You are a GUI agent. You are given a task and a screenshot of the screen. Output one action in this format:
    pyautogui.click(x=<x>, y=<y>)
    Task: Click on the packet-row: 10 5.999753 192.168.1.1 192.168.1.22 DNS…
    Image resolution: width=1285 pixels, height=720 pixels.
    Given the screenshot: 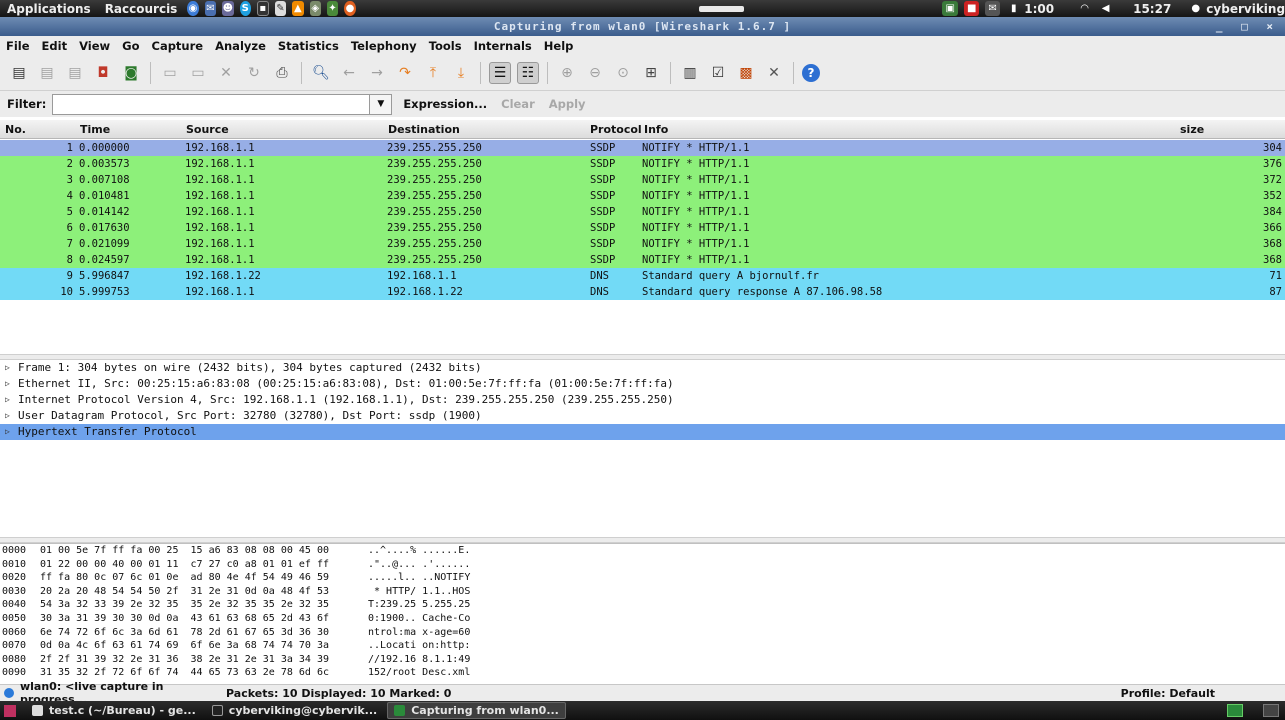 What is the action you would take?
    pyautogui.click(x=642, y=292)
    